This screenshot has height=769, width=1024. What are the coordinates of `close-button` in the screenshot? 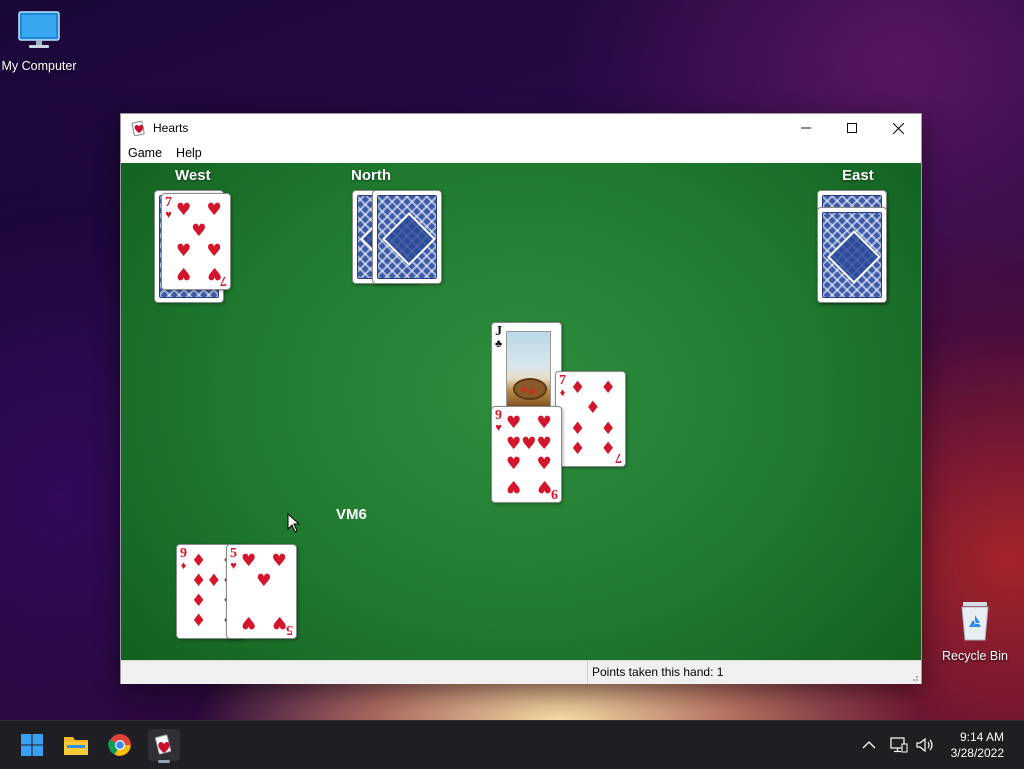 It's located at (898, 128).